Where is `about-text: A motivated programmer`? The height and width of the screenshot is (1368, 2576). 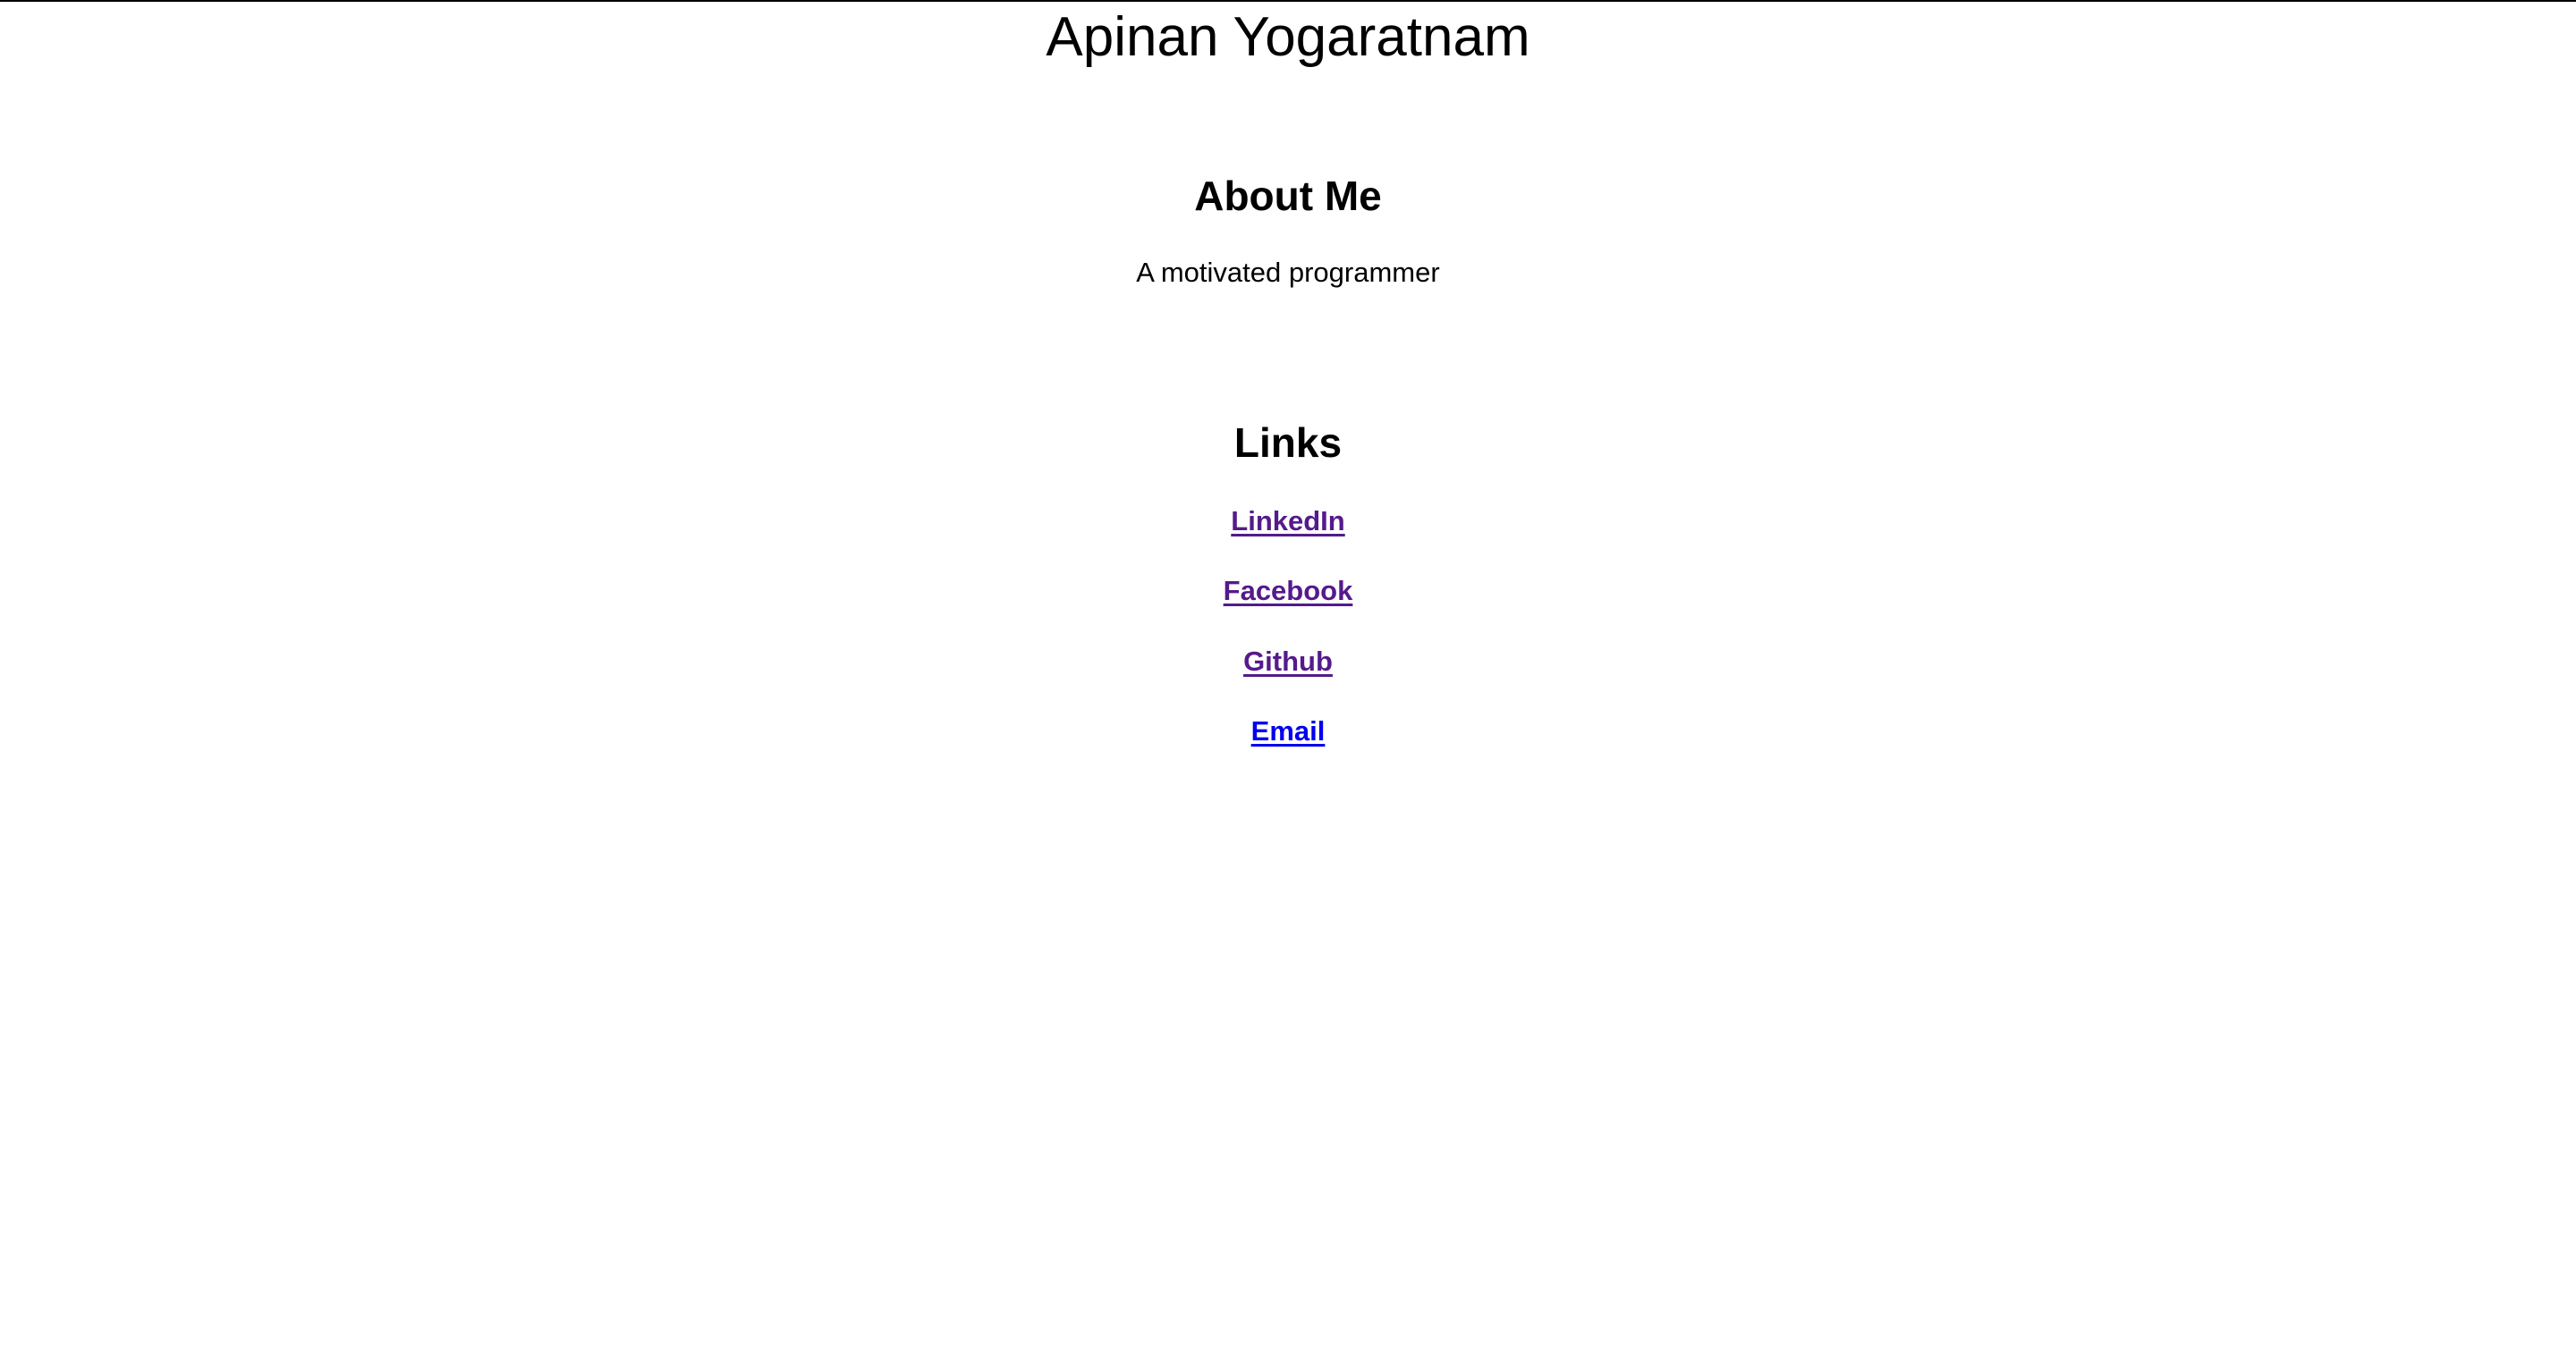
about-text: A motivated programmer is located at coordinates (1288, 272).